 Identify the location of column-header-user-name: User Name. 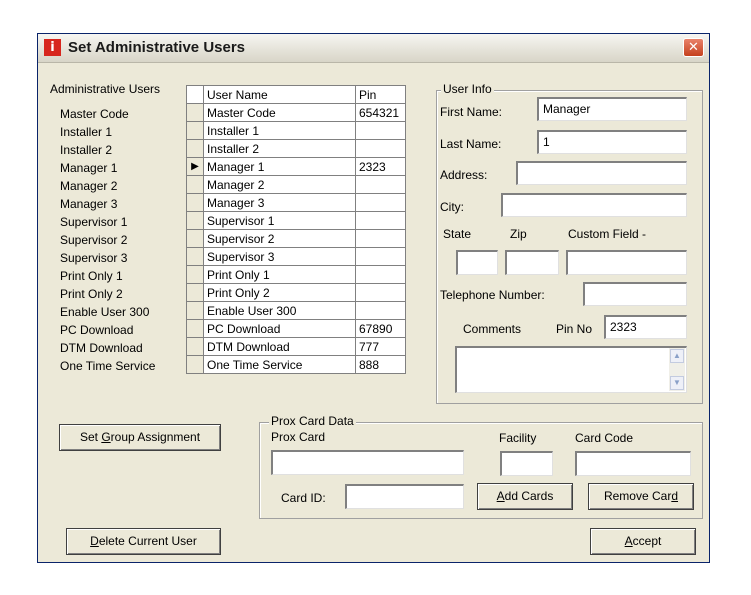
(279, 94).